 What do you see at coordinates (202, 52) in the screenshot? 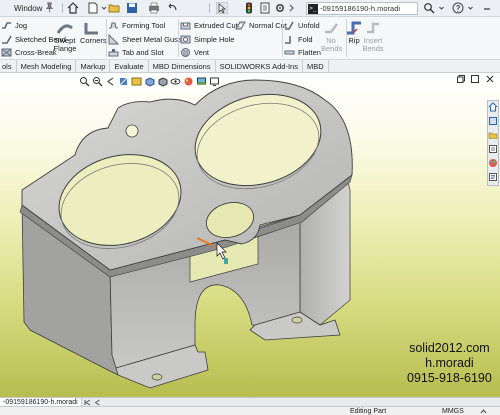
I see `vent-label: Vent` at bounding box center [202, 52].